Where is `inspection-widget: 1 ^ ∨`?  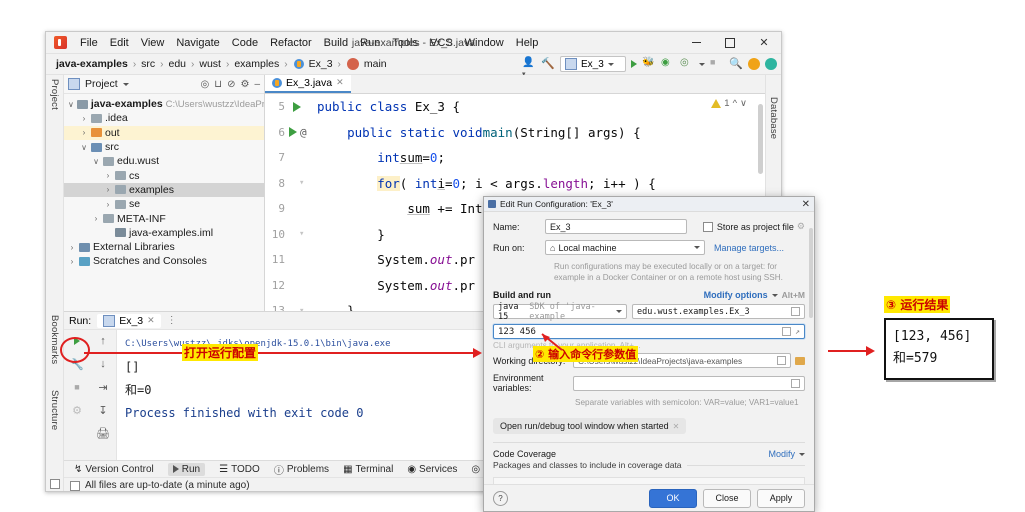 inspection-widget: 1 ^ ∨ is located at coordinates (729, 103).